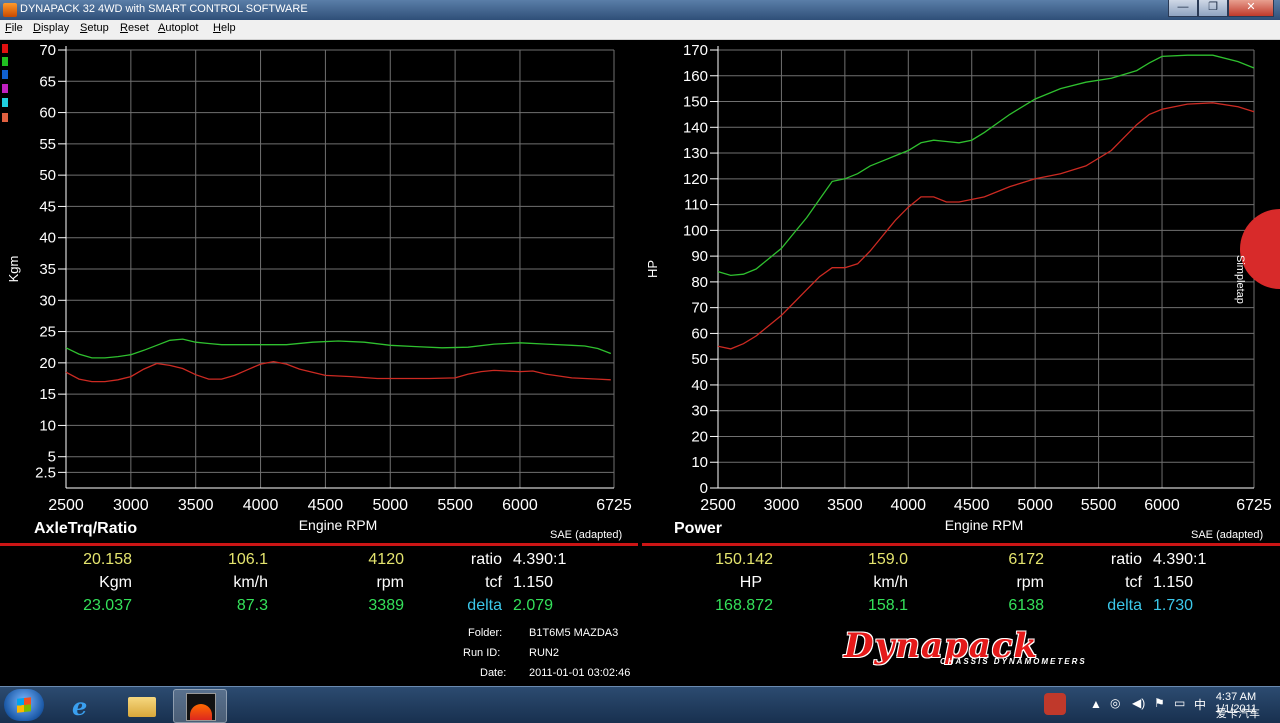 The width and height of the screenshot is (1280, 723). Describe the element at coordinates (1173, 582) in the screenshot. I see `power-tcf-value: 1.150` at that location.